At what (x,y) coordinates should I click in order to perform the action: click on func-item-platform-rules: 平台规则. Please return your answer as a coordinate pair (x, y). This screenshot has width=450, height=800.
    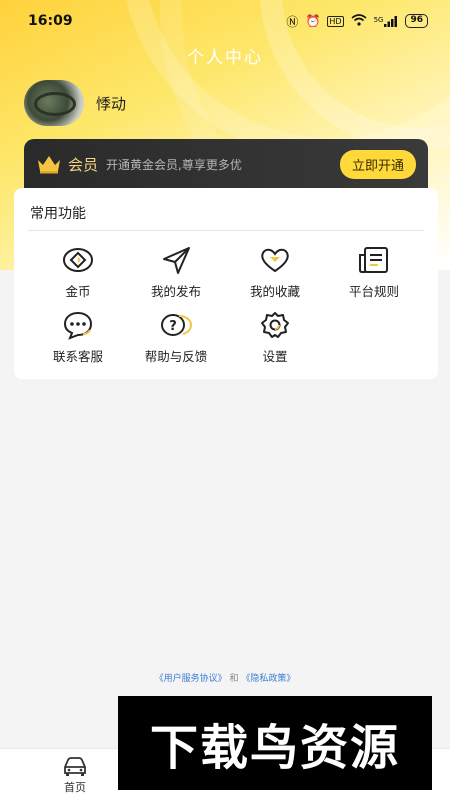
    Looking at the image, I should click on (374, 272).